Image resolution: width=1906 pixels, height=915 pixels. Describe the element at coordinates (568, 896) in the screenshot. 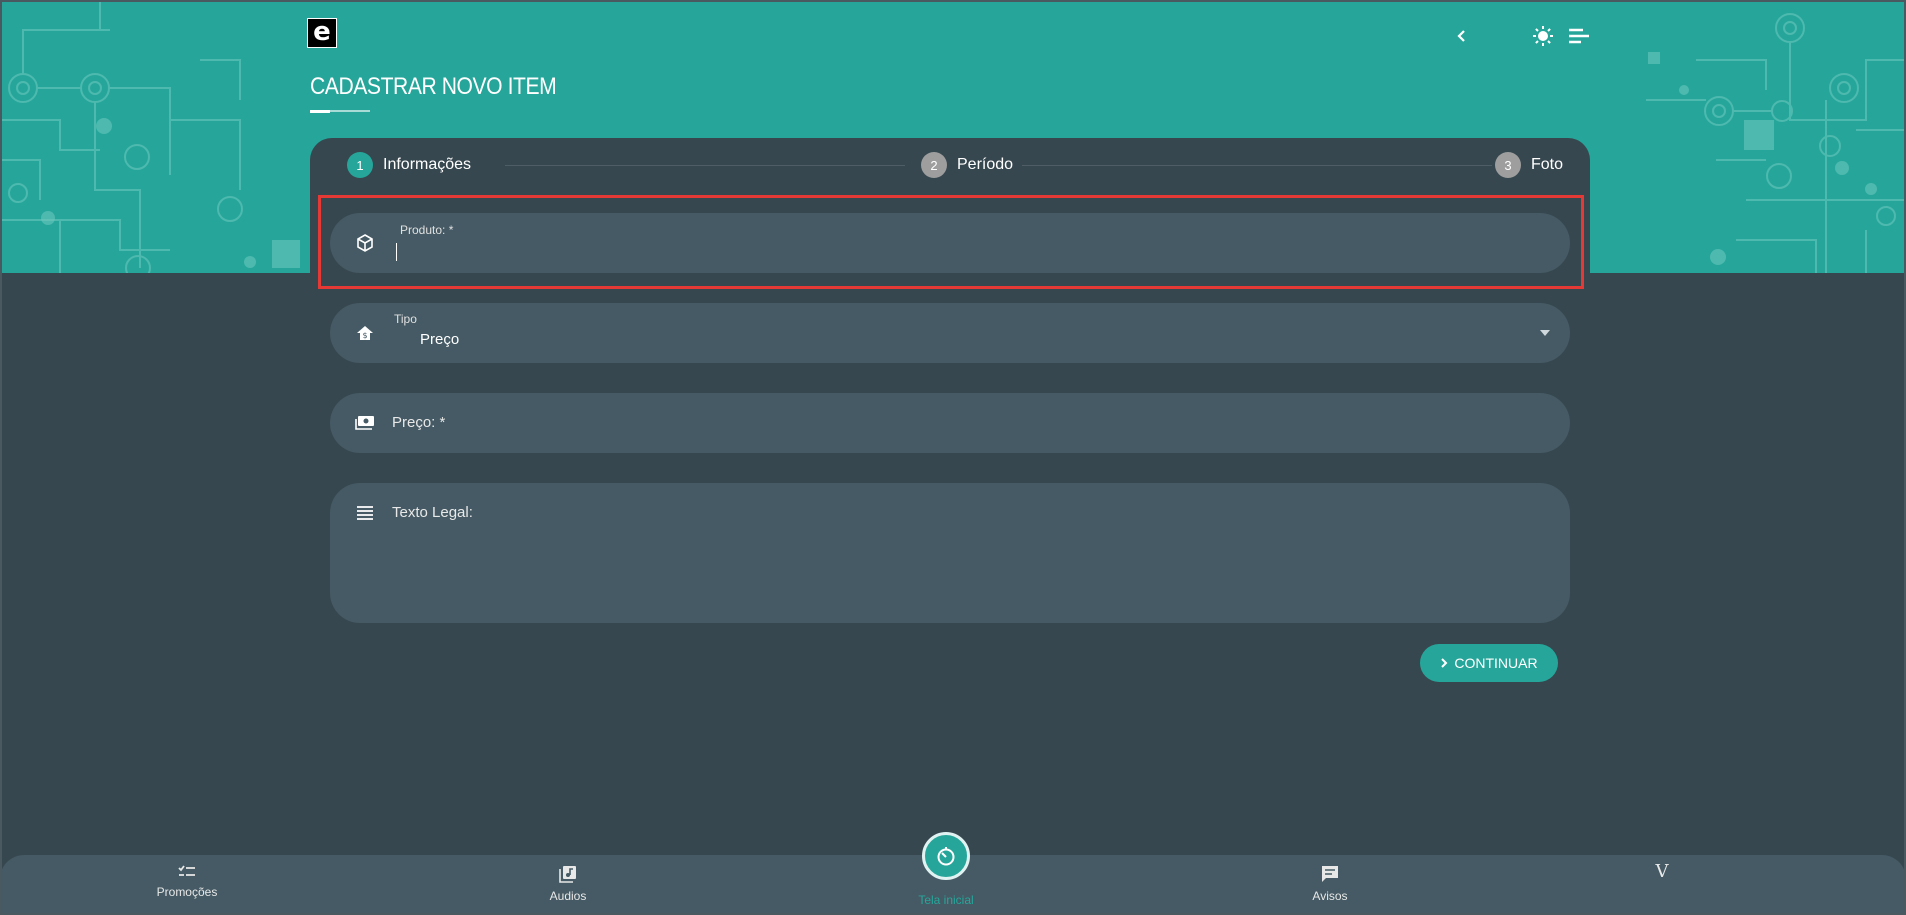

I see `nav-label: Audios` at that location.